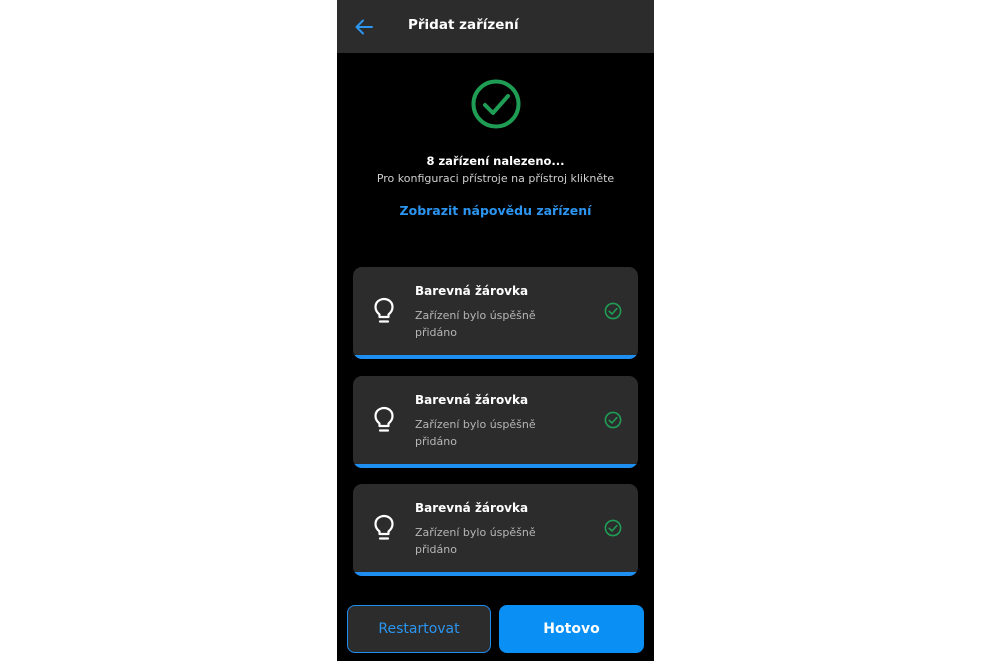  I want to click on page-title: Přidat zařízení, so click(463, 25).